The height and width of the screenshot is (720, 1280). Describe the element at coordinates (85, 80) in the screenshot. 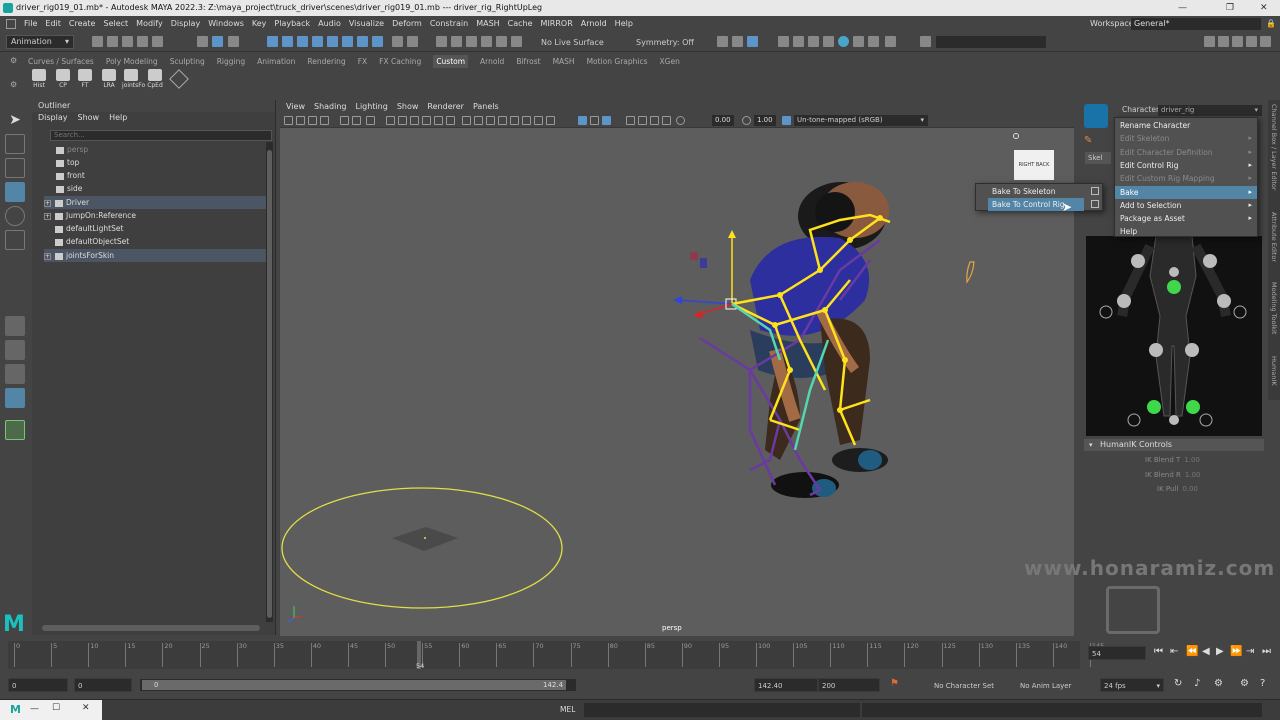

I see `shelf-button-ft: FT` at that location.